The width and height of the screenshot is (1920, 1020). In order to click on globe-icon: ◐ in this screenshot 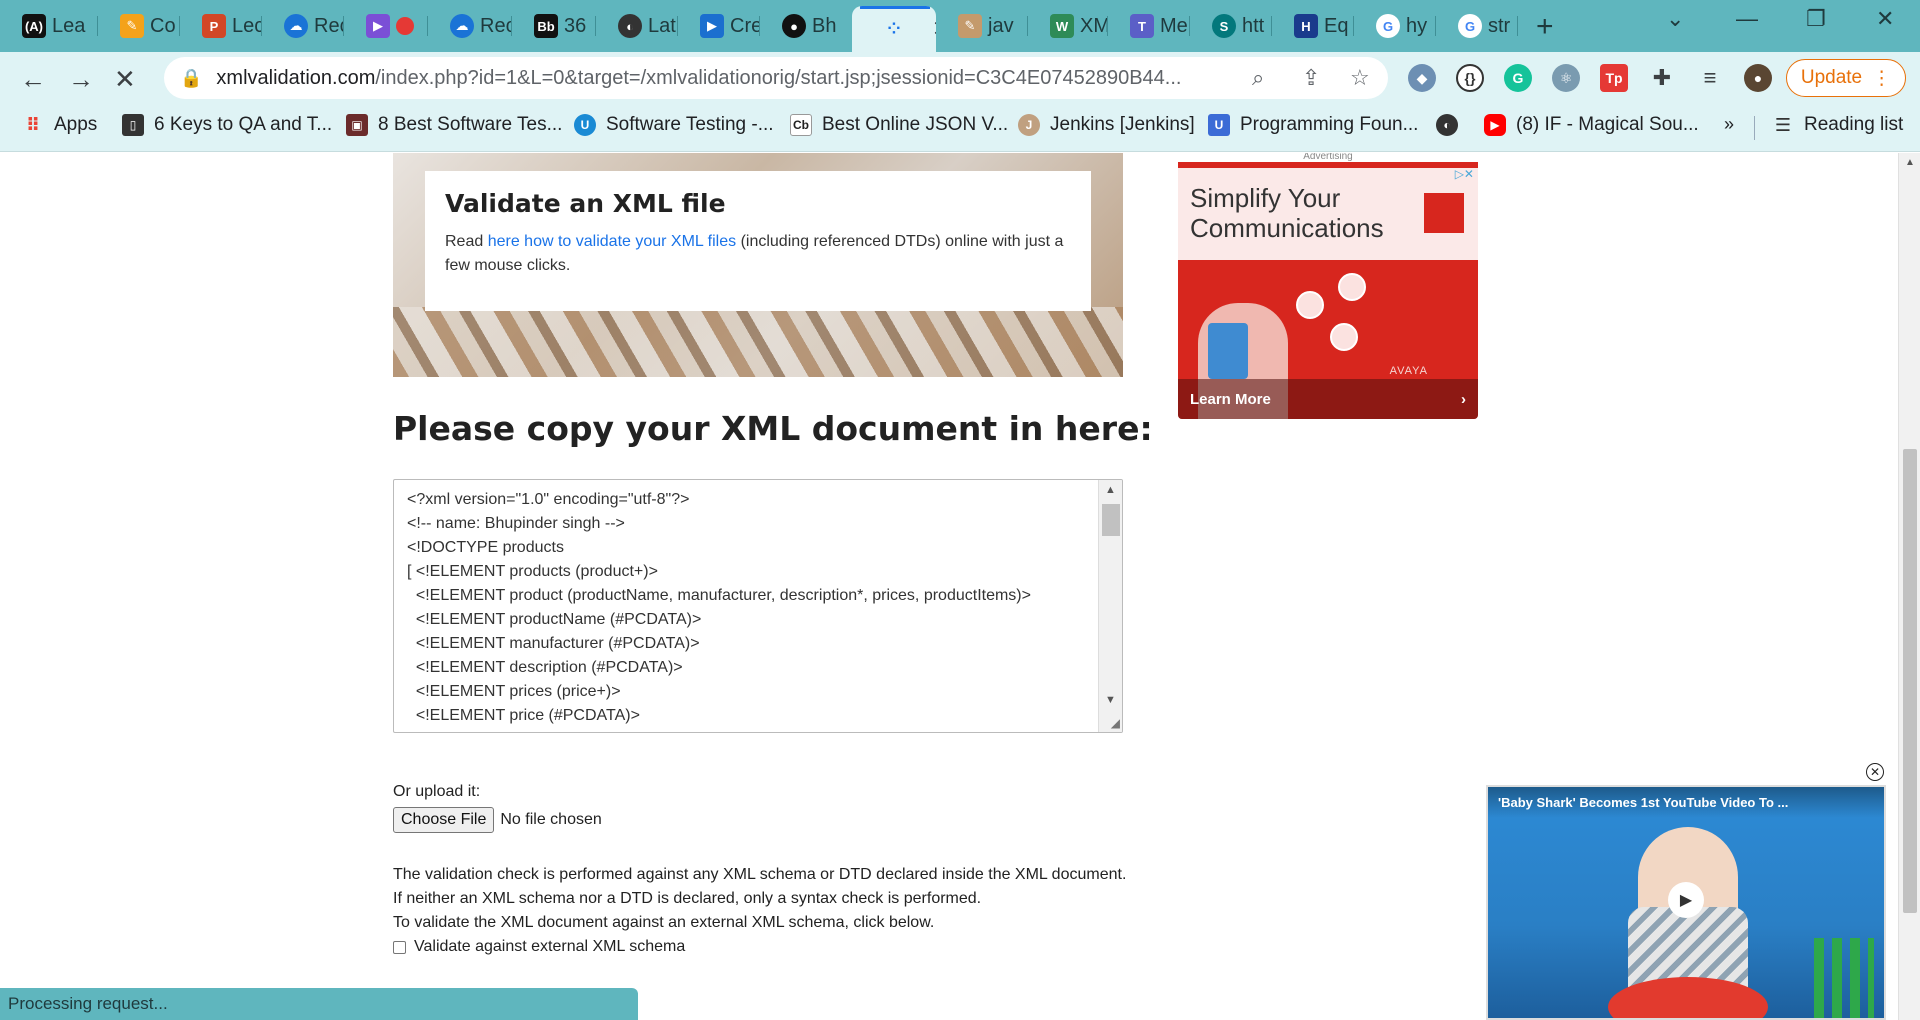, I will do `click(630, 26)`.